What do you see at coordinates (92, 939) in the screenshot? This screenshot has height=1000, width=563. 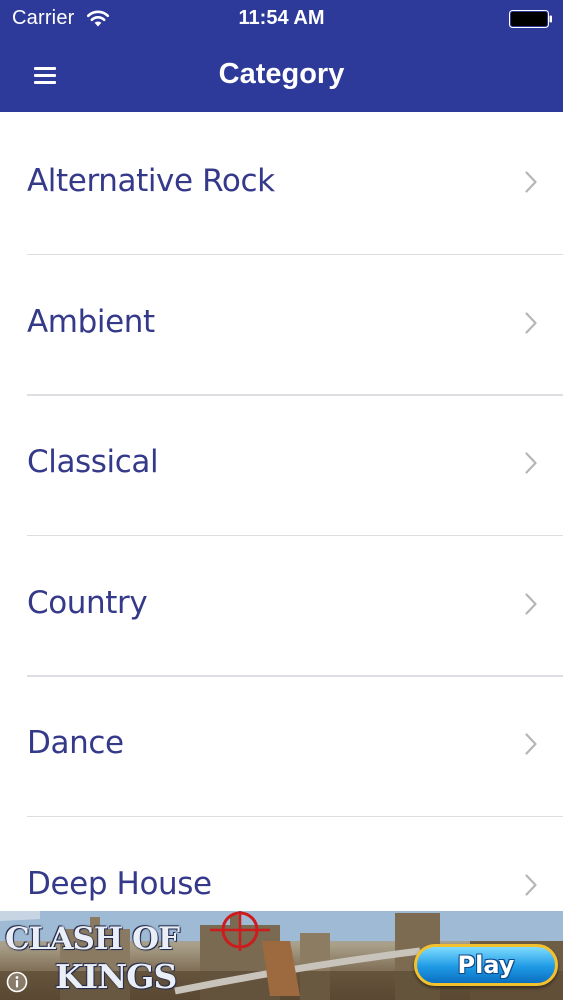 I see `ad-logo-line1: CLASH OF` at bounding box center [92, 939].